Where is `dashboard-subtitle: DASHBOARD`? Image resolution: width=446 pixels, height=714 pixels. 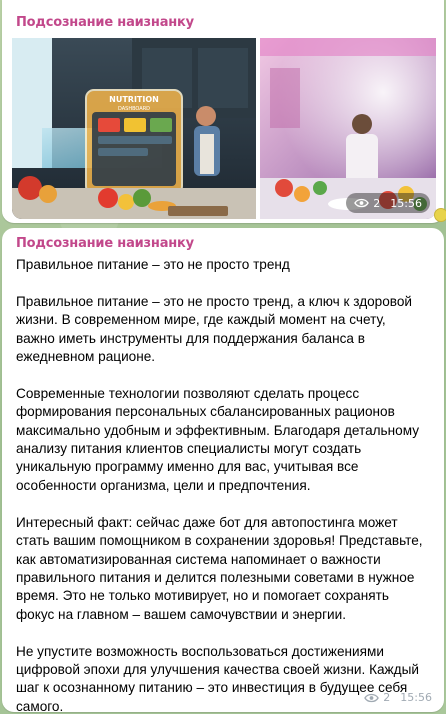
dashboard-subtitle: DASHBOARD is located at coordinates (134, 109).